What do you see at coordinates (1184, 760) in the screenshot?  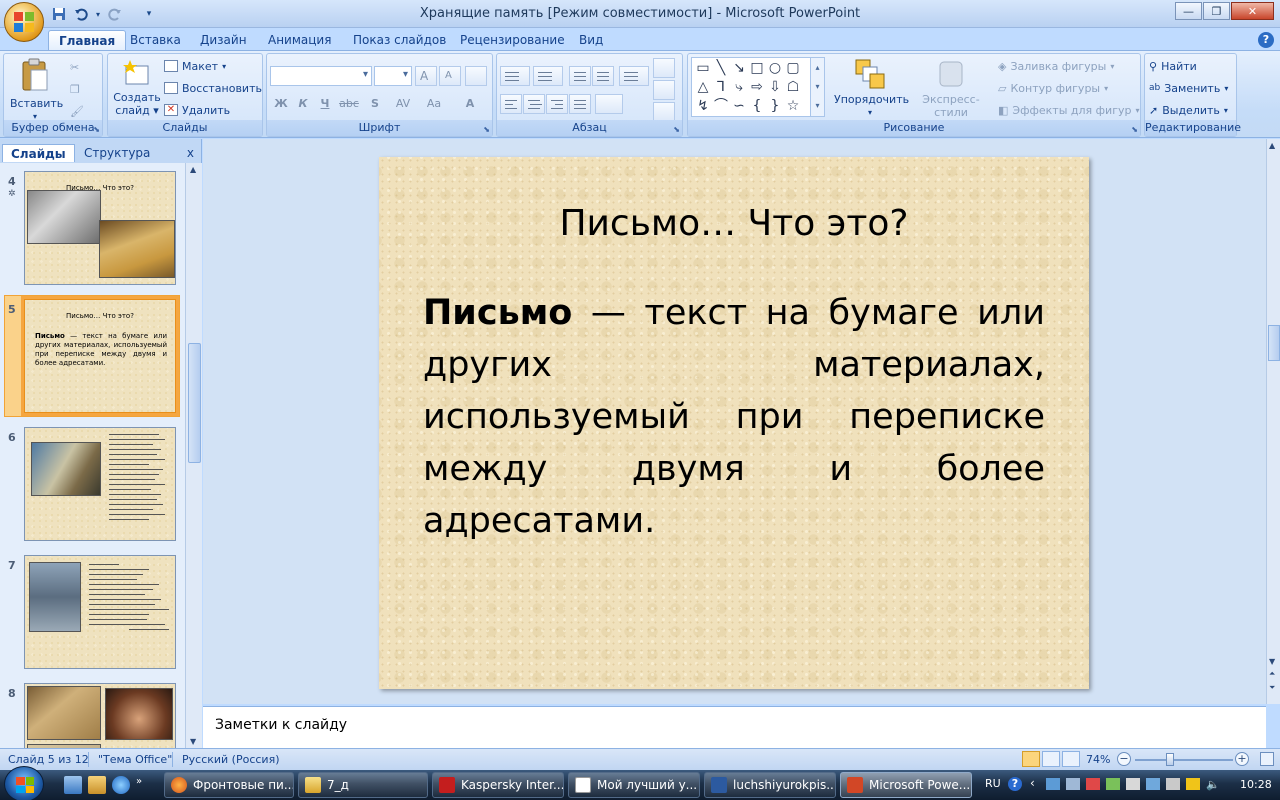 I see `zoom-slider` at bounding box center [1184, 760].